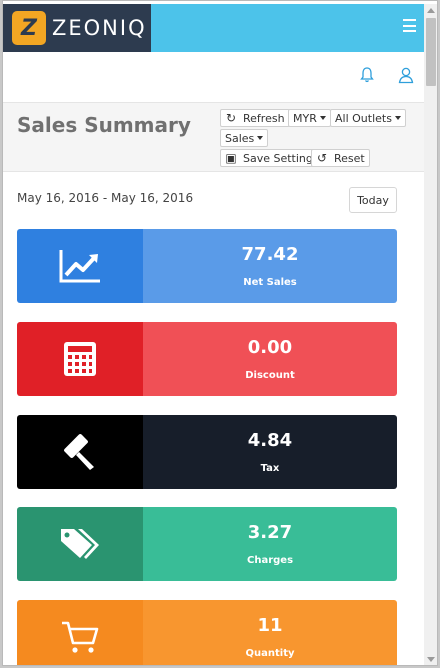  What do you see at coordinates (373, 200) in the screenshot?
I see `today-button: Today` at bounding box center [373, 200].